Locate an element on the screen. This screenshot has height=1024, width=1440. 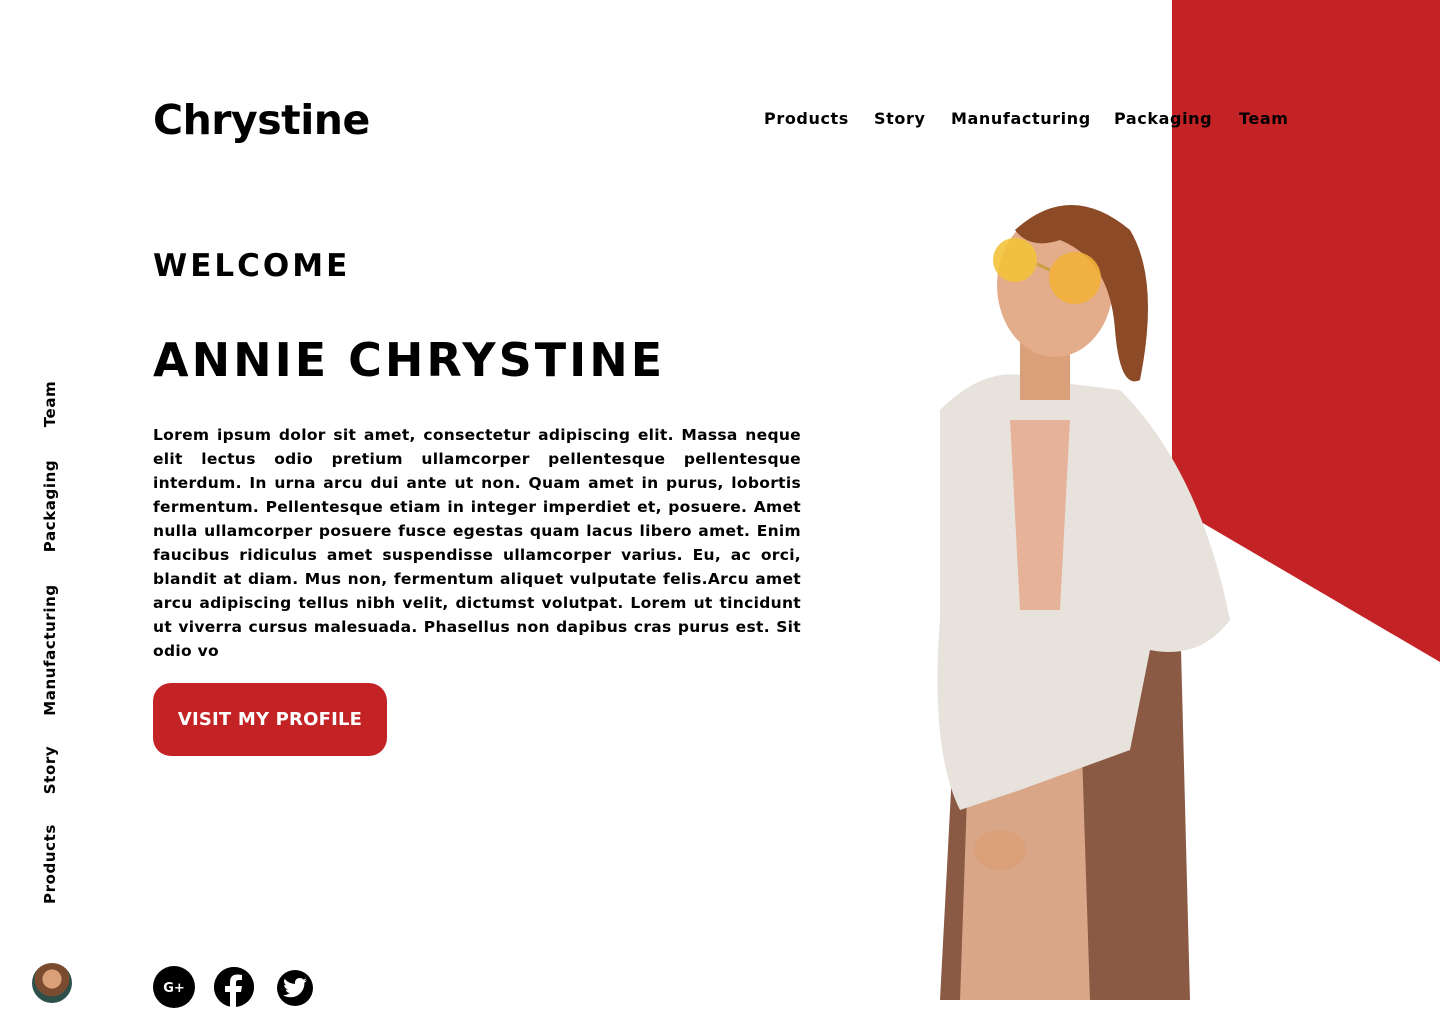
hero-name-title: ANNIE CHRYSTINE is located at coordinates (409, 360).